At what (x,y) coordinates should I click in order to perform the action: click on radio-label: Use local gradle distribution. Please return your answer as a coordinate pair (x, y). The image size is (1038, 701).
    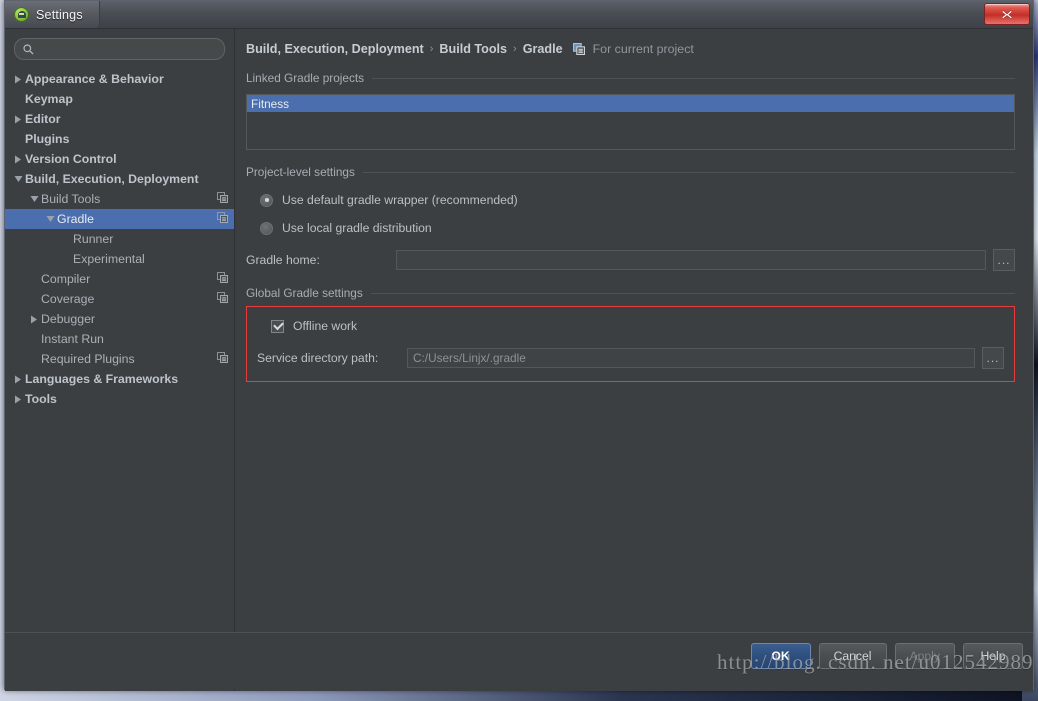
    Looking at the image, I should click on (357, 228).